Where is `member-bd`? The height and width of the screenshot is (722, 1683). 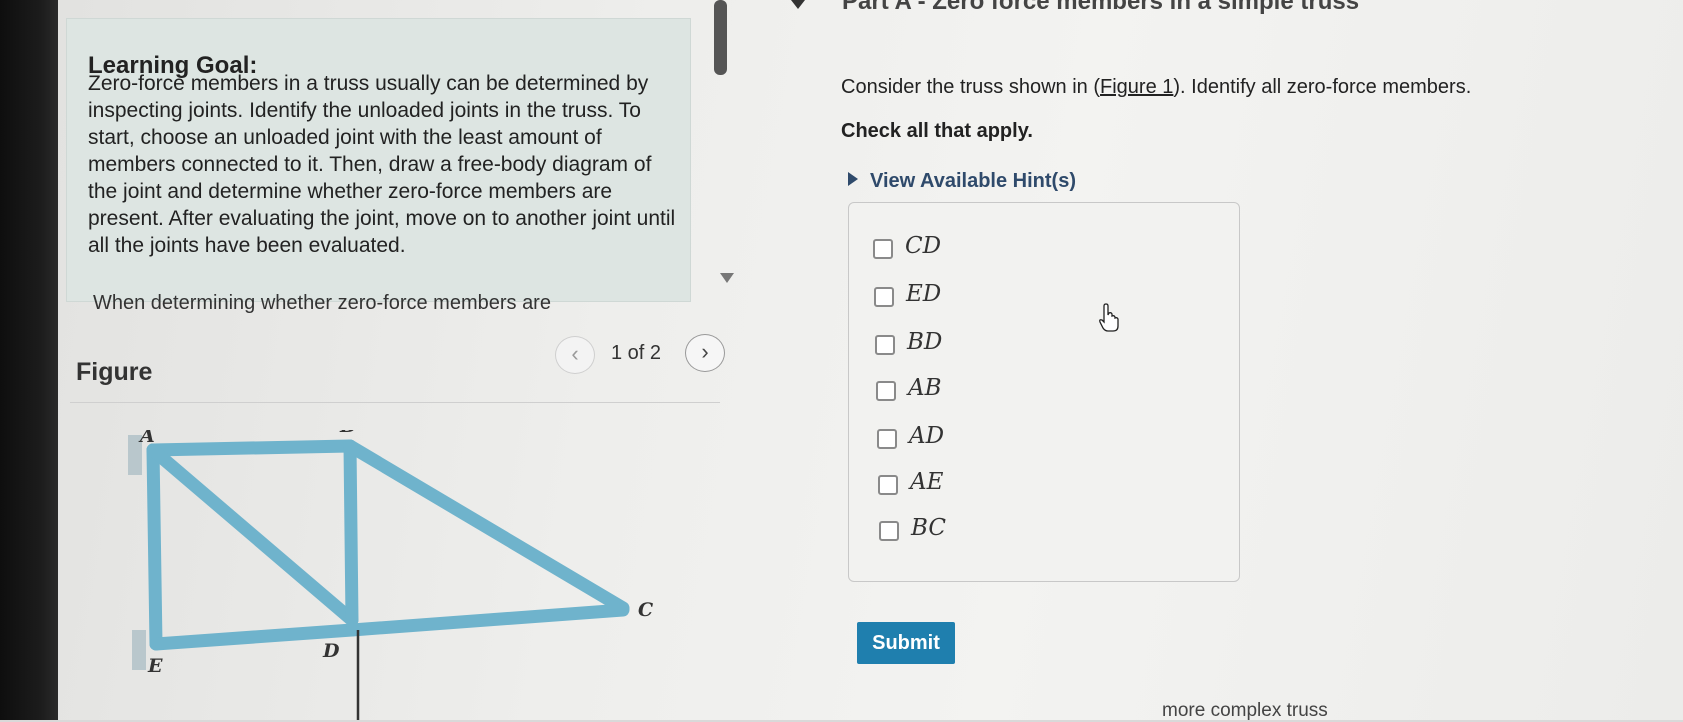
member-bd is located at coordinates (351, 533).